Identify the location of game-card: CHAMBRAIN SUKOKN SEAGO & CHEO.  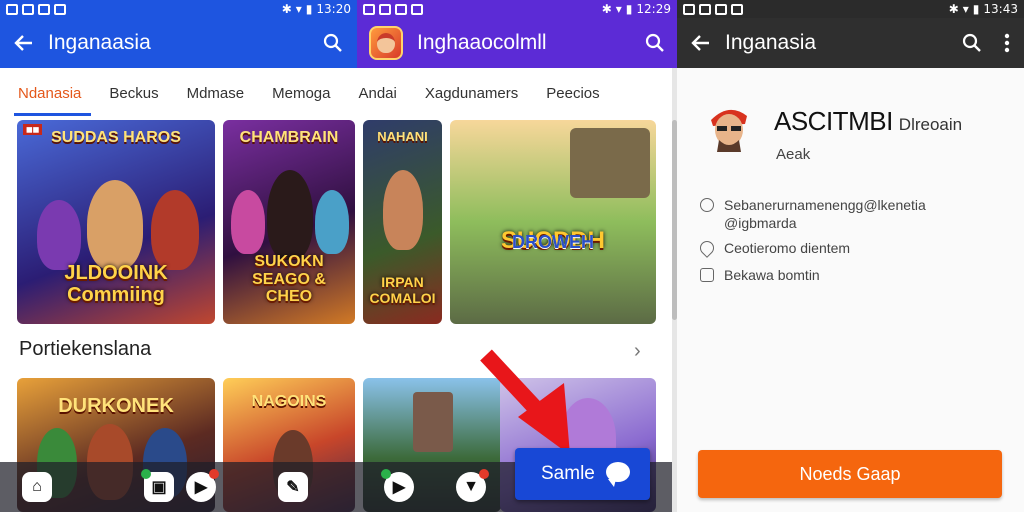
(289, 222).